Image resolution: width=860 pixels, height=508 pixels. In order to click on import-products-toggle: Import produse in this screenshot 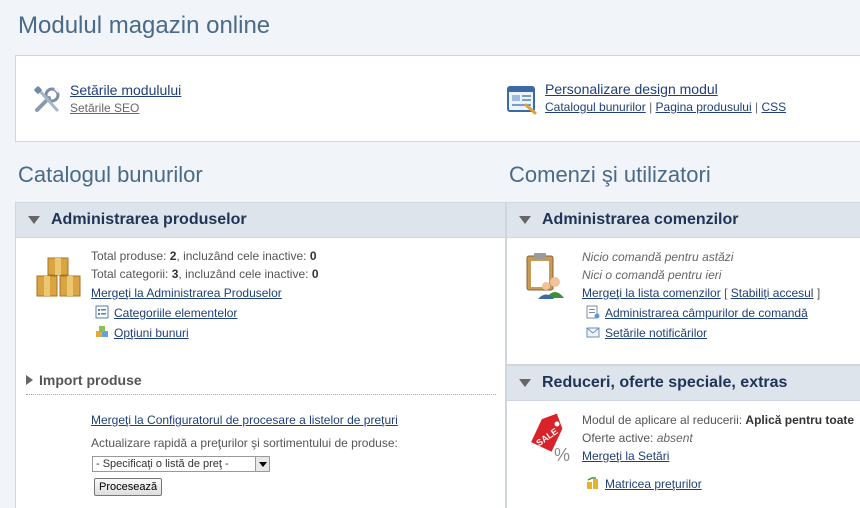, I will do `click(84, 380)`.